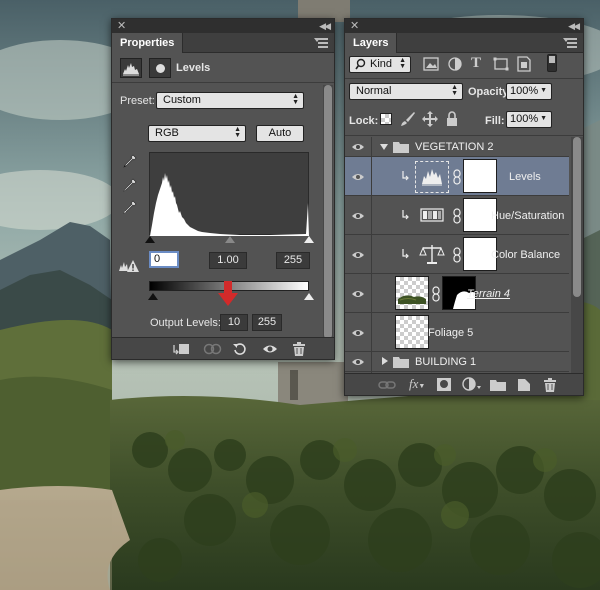  I want to click on output-white-slider, so click(309, 296).